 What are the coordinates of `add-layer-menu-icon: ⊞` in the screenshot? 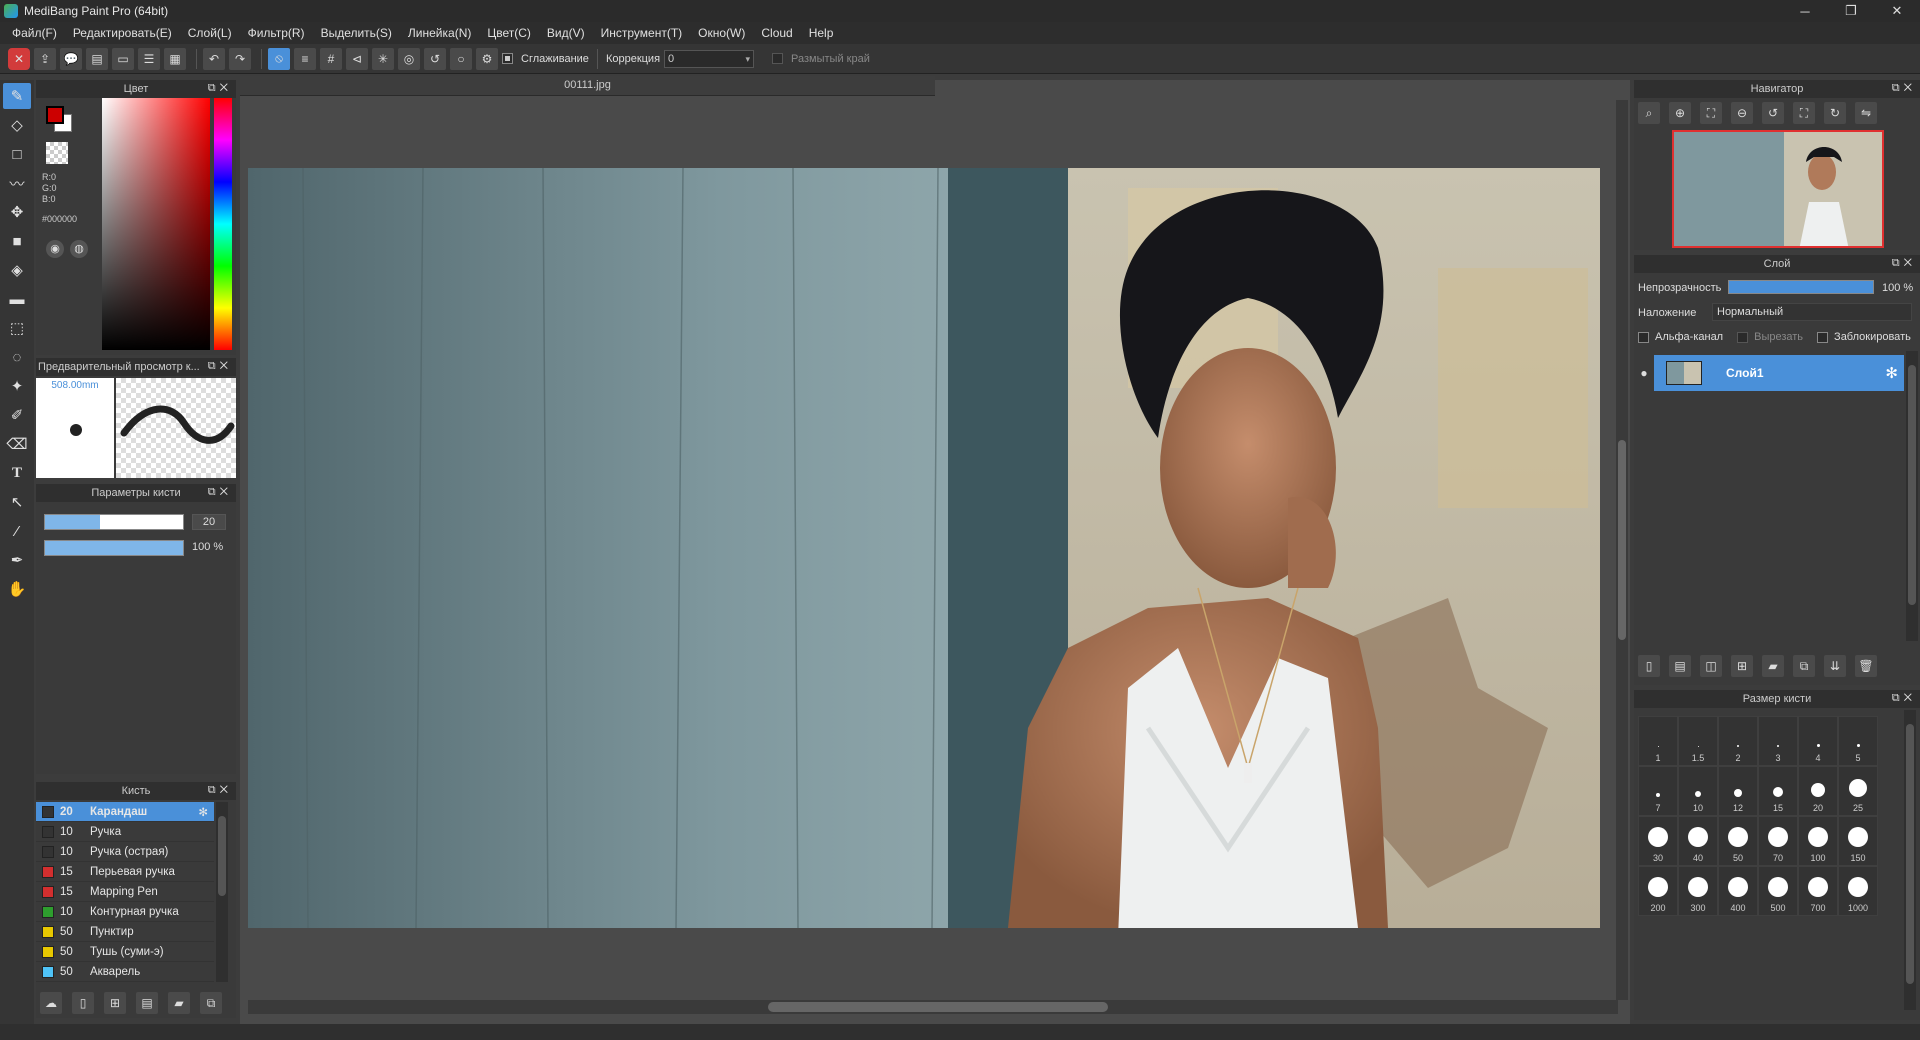 It's located at (1742, 666).